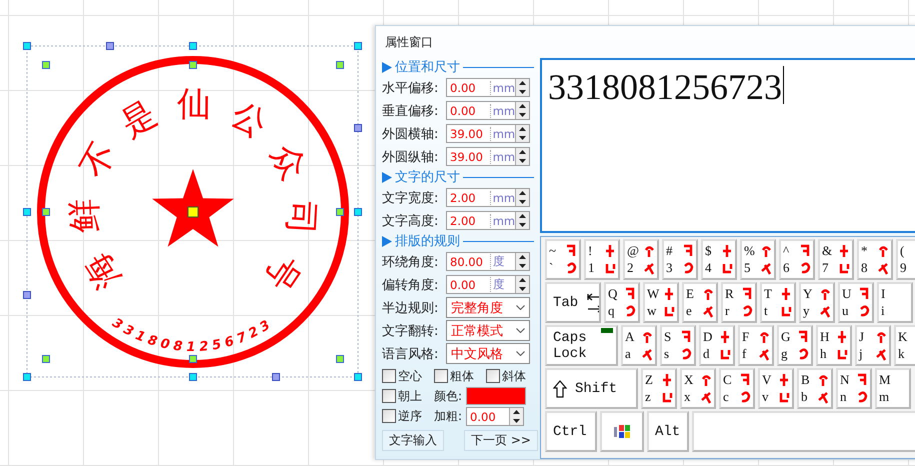 Image resolution: width=915 pixels, height=466 pixels. What do you see at coordinates (668, 431) in the screenshot?
I see `alt-key: Alt` at bounding box center [668, 431].